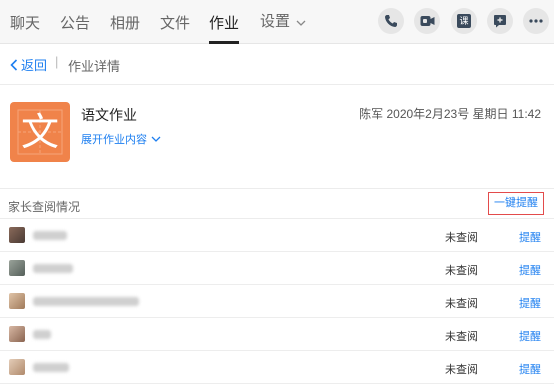 This screenshot has height=389, width=554. I want to click on chevron-left-icon, so click(14, 64).